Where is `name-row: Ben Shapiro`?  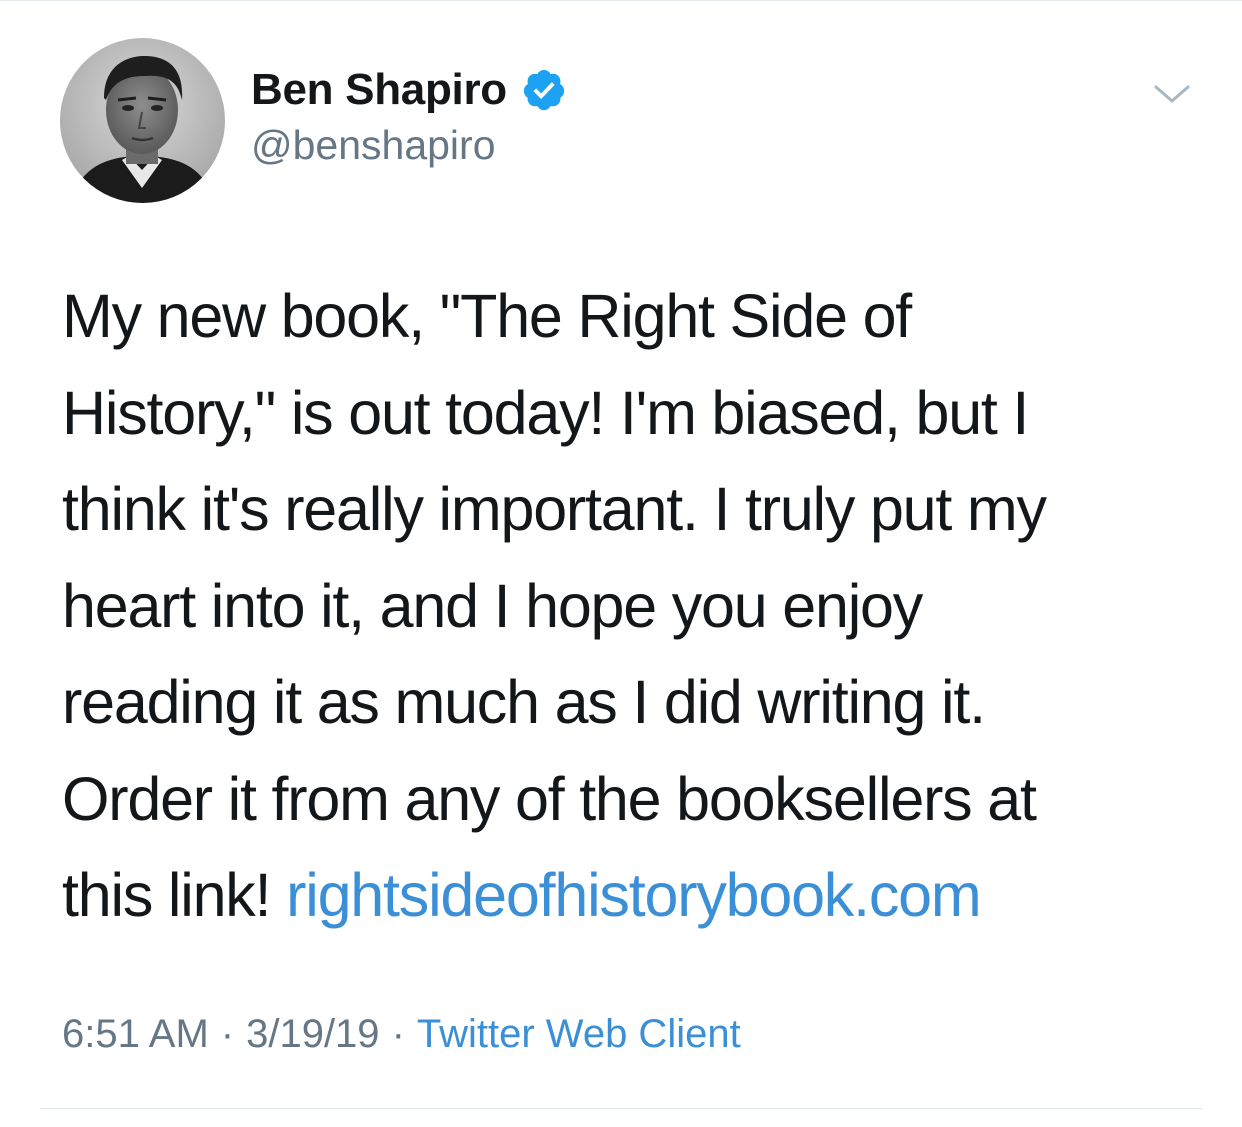 name-row: Ben Shapiro is located at coordinates (409, 90).